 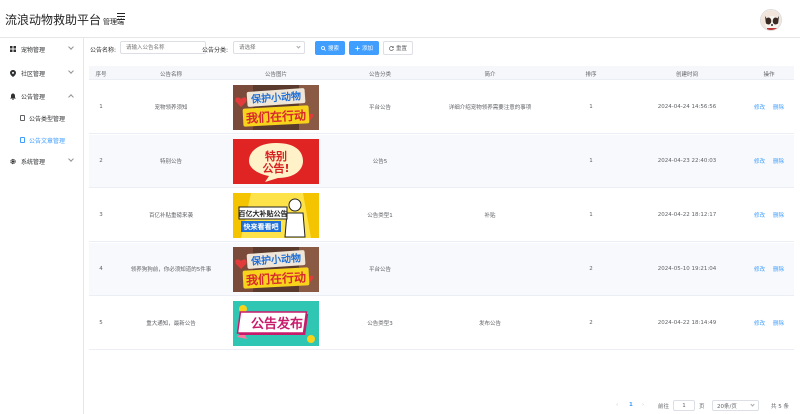 I want to click on gear-icon, so click(x=13, y=161).